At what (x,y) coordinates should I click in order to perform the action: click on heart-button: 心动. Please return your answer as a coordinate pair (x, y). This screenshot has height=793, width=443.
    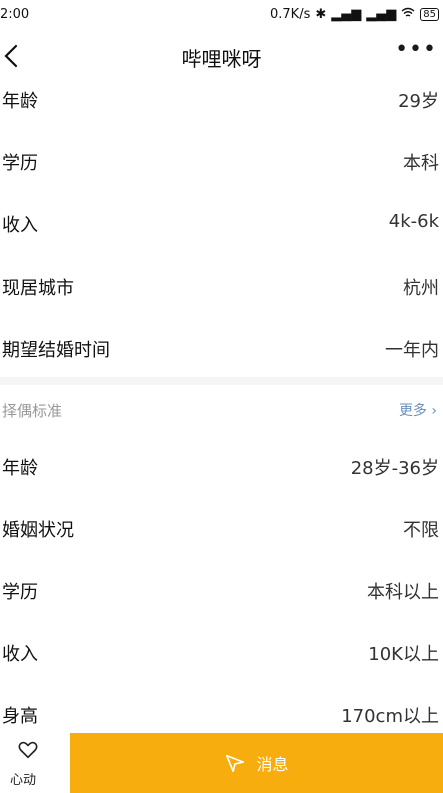
    Looking at the image, I should click on (35, 763).